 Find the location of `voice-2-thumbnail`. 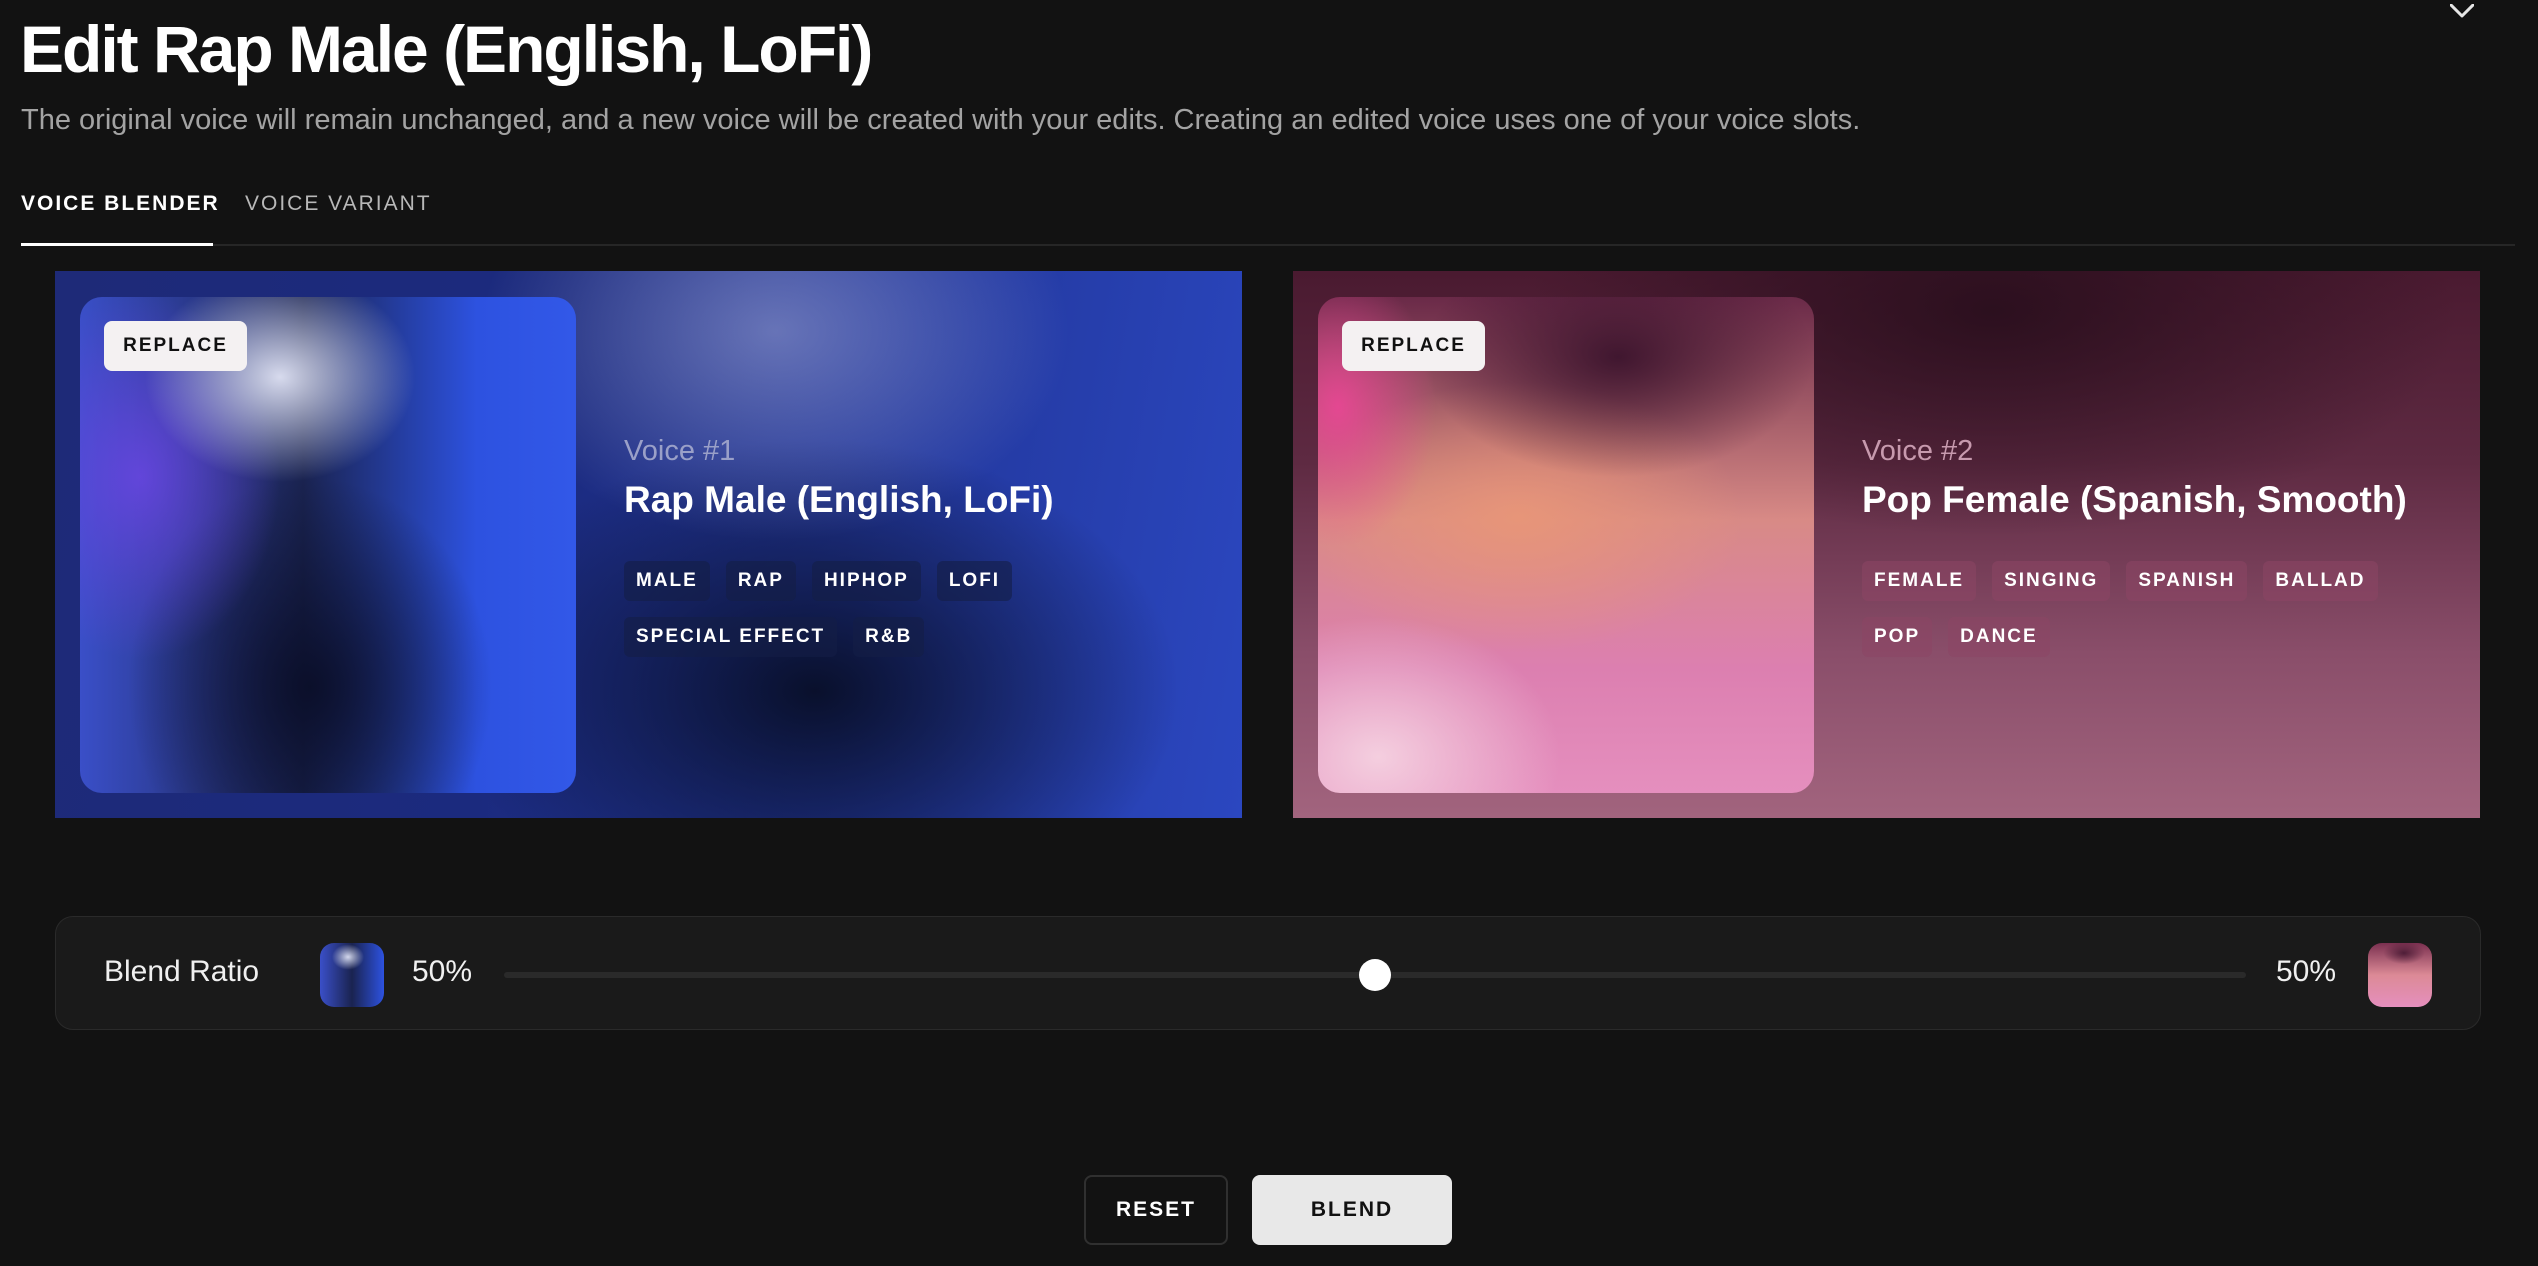

voice-2-thumbnail is located at coordinates (2400, 975).